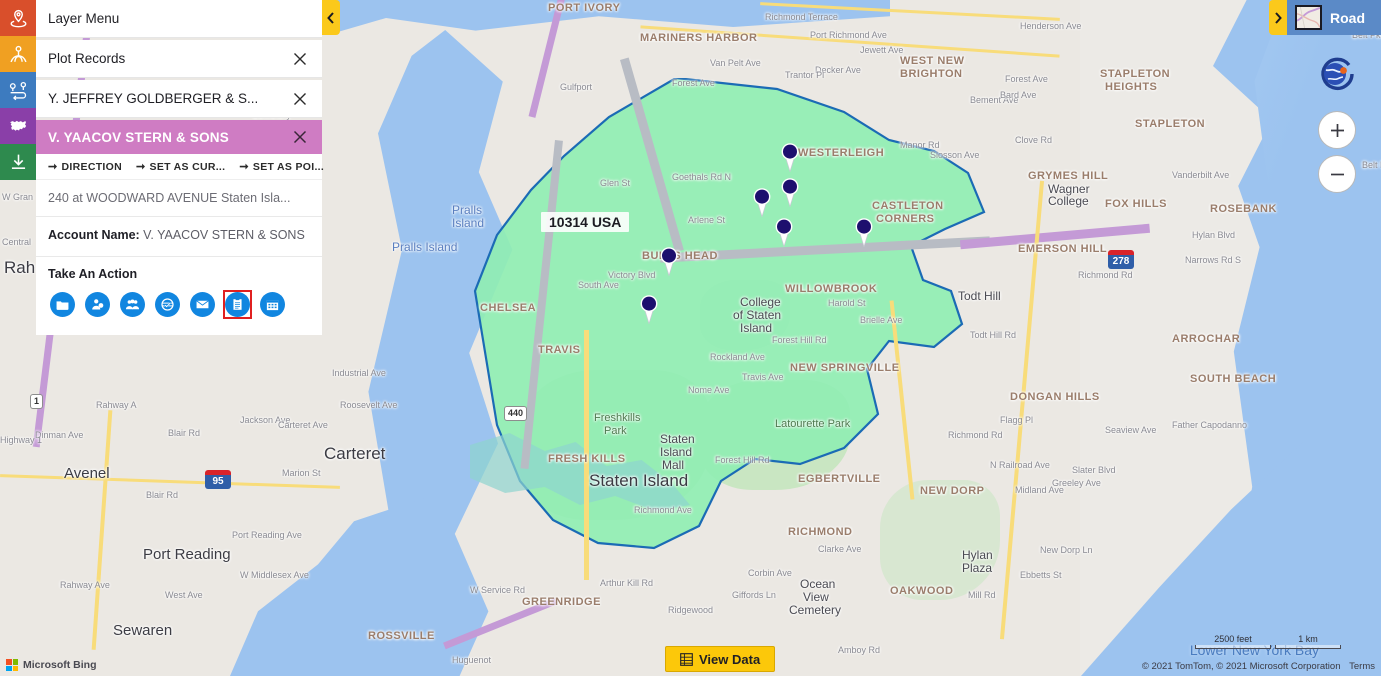  What do you see at coordinates (18, 126) in the screenshot?
I see `rail-button-map-layers` at bounding box center [18, 126].